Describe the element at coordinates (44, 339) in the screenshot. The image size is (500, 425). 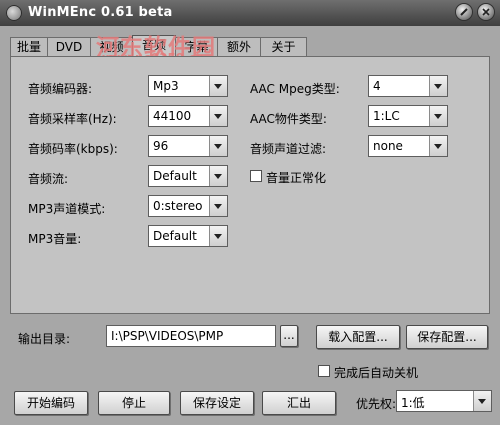
I see `output-dir-label: 输出目录:` at that location.